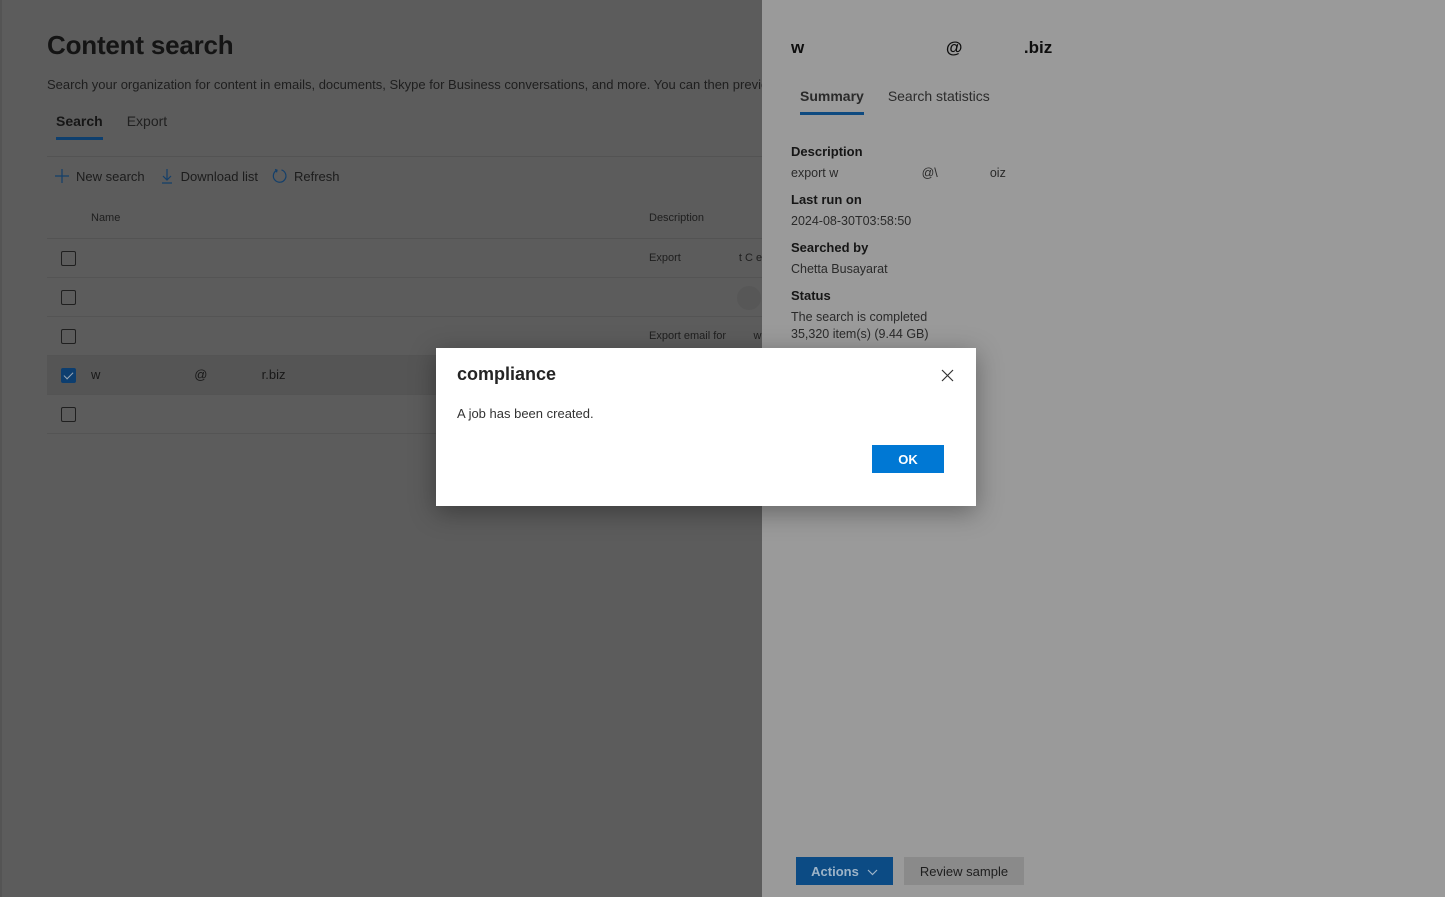 The image size is (1445, 897). Describe the element at coordinates (851, 221) in the screenshot. I see `field-value: 2024-08-30T03:58:50` at that location.